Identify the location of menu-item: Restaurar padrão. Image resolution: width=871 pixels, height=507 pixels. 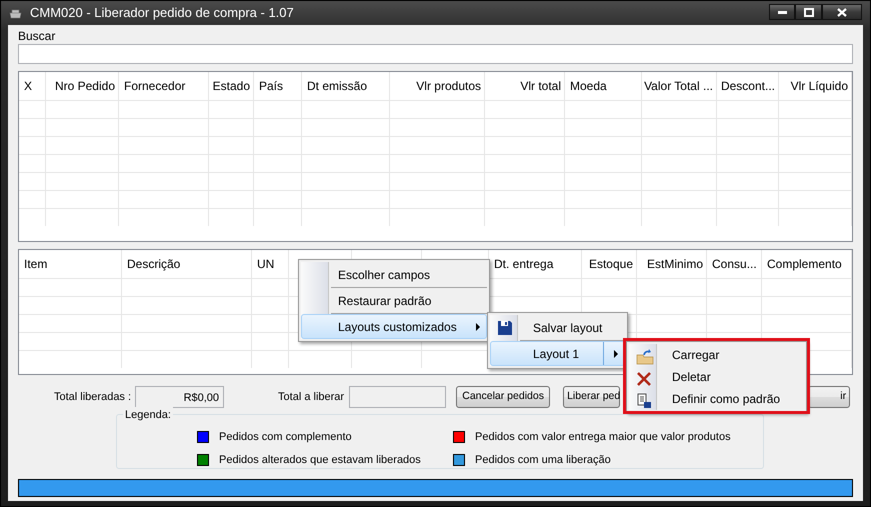
(394, 300).